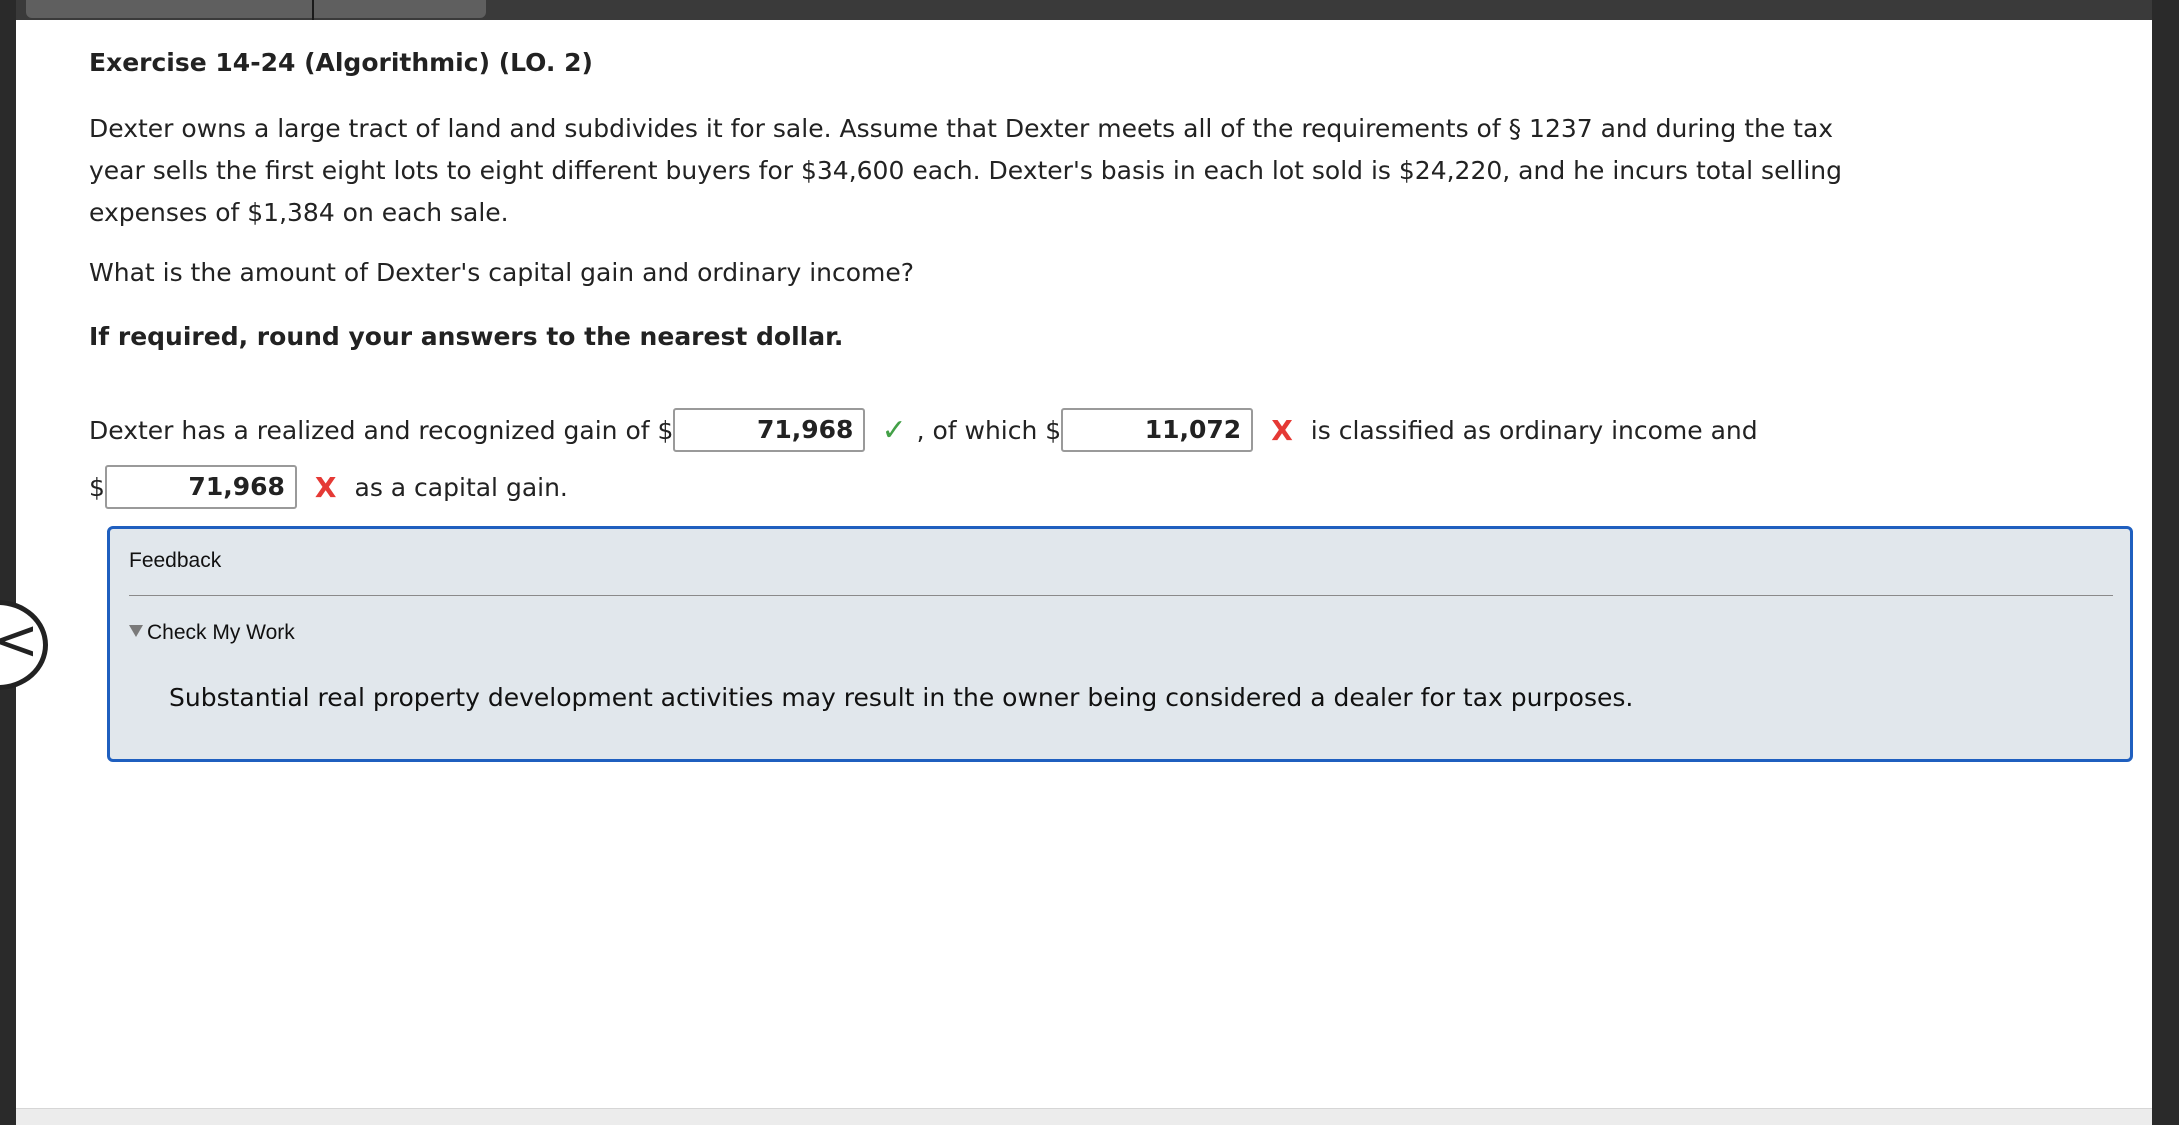  Describe the element at coordinates (1084, 1116) in the screenshot. I see `page-bottom-edge` at that location.